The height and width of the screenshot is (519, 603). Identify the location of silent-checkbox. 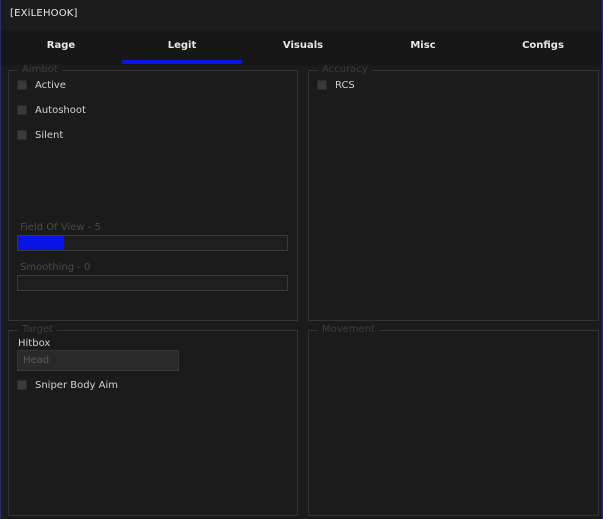
(22, 135).